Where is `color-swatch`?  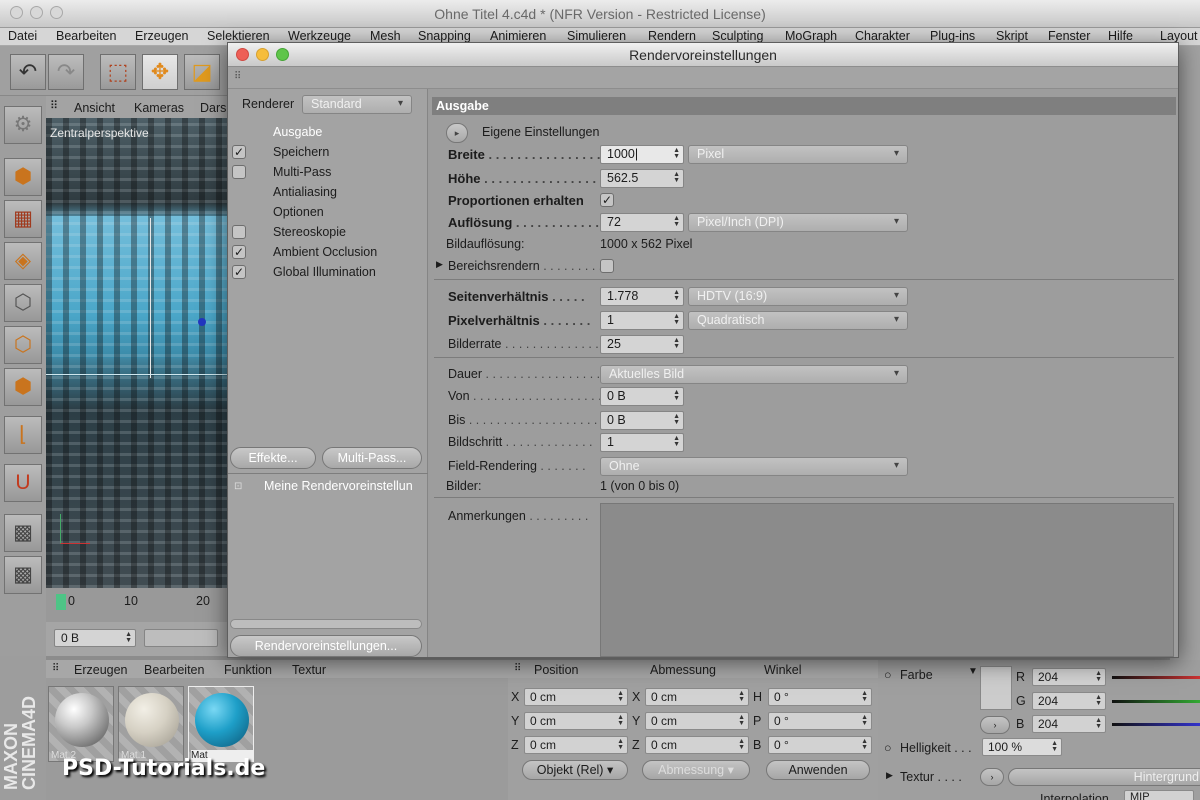
color-swatch is located at coordinates (996, 688).